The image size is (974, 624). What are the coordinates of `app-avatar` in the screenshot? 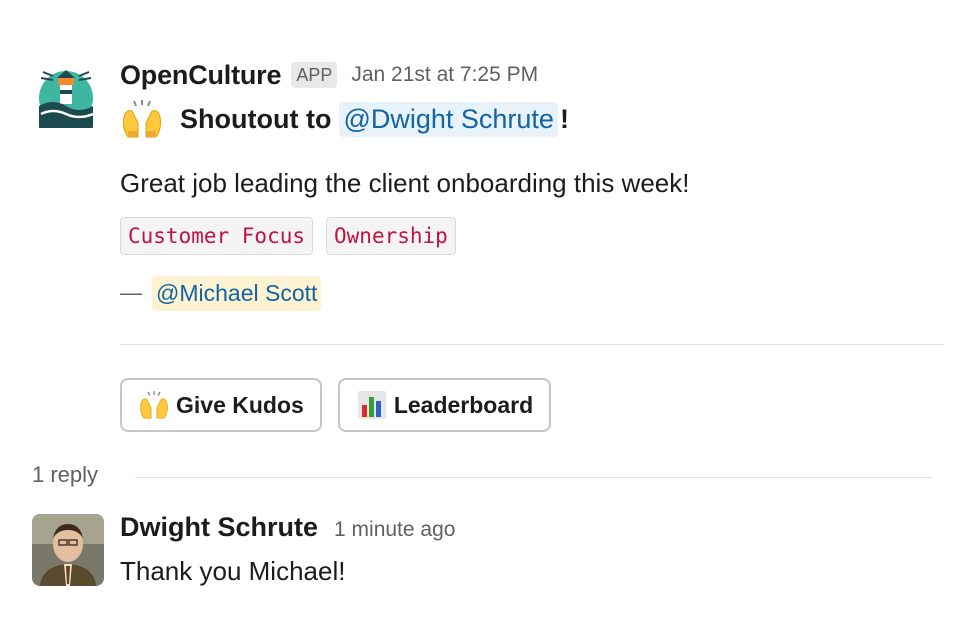 It's located at (66, 95).